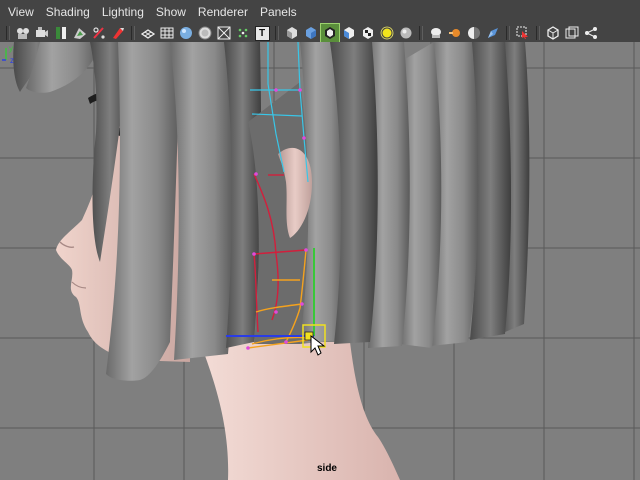  I want to click on shadows-icon, so click(406, 33).